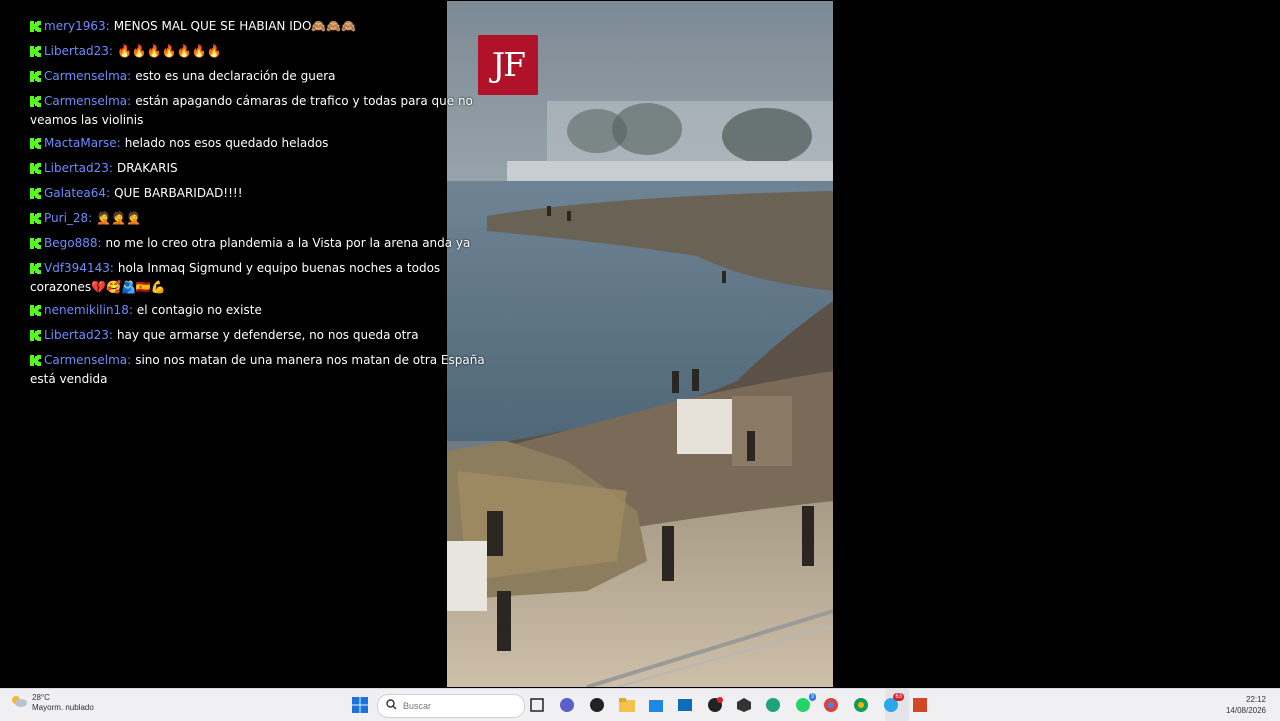 This screenshot has width=1280, height=721. What do you see at coordinates (265, 194) in the screenshot?
I see `chat-message: Galatea64: QUE BARBARIDAD!!!!` at bounding box center [265, 194].